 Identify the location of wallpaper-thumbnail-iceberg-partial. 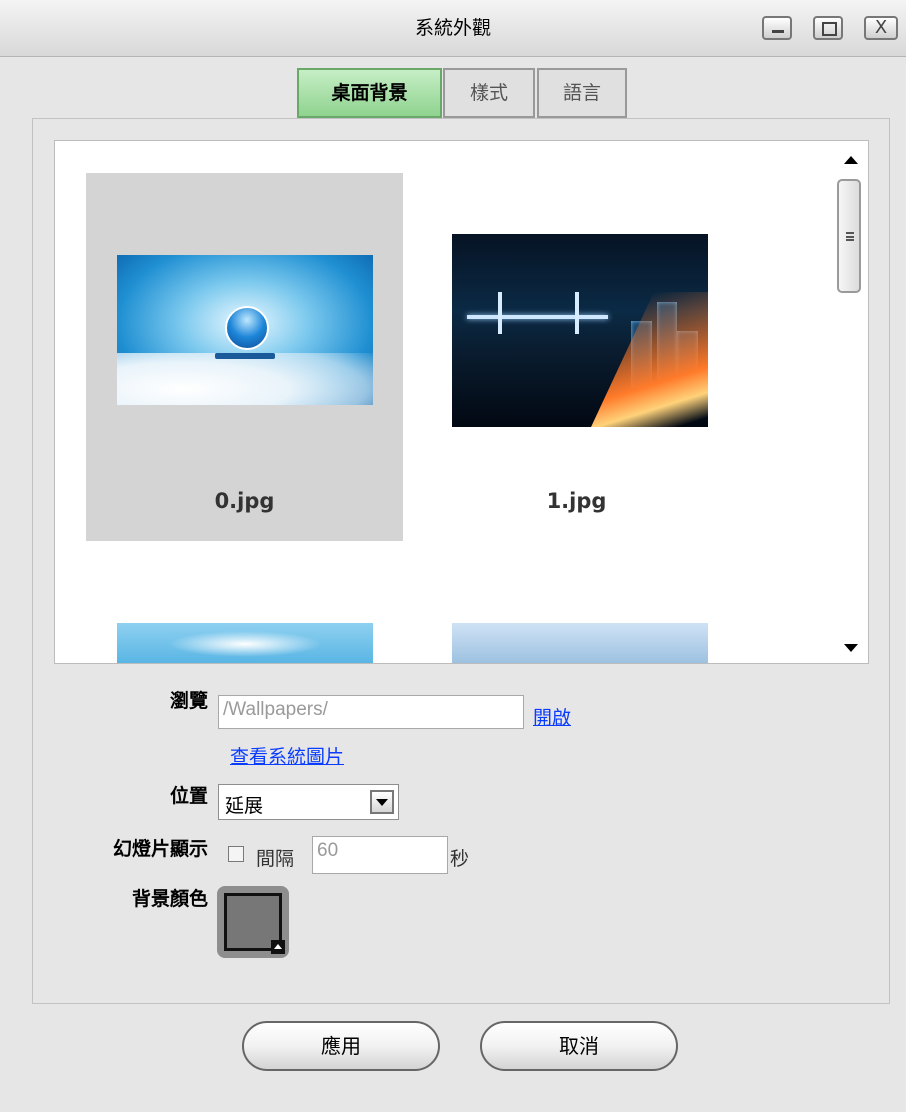
(580, 643).